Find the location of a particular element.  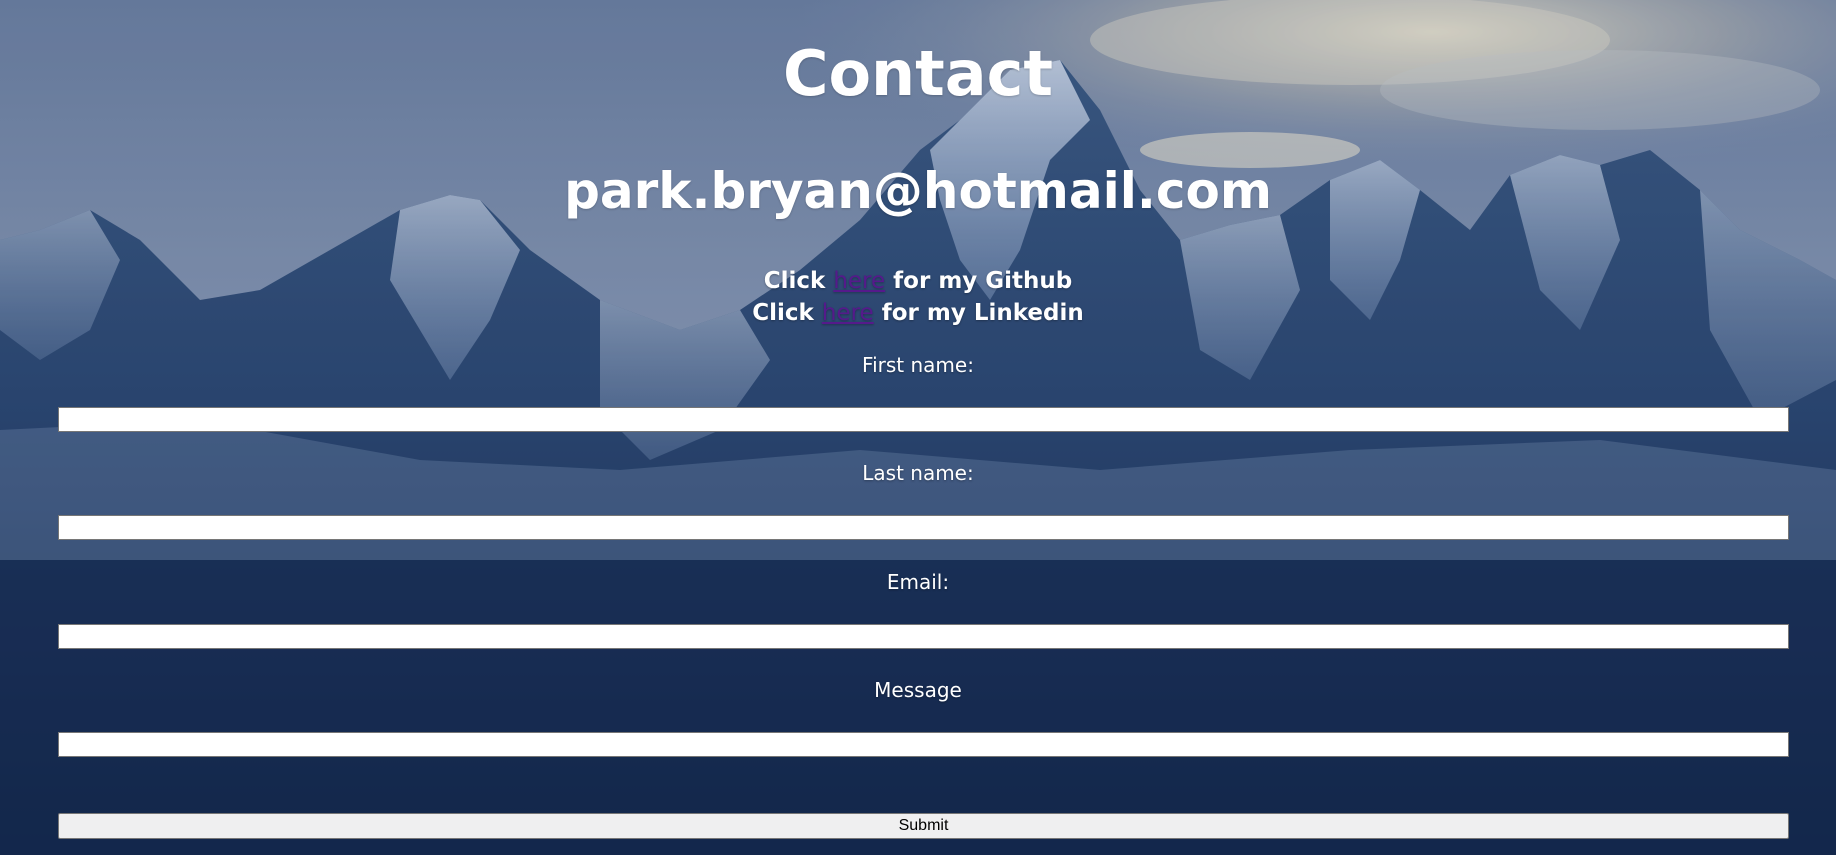

linkedin-link: here is located at coordinates (848, 313).